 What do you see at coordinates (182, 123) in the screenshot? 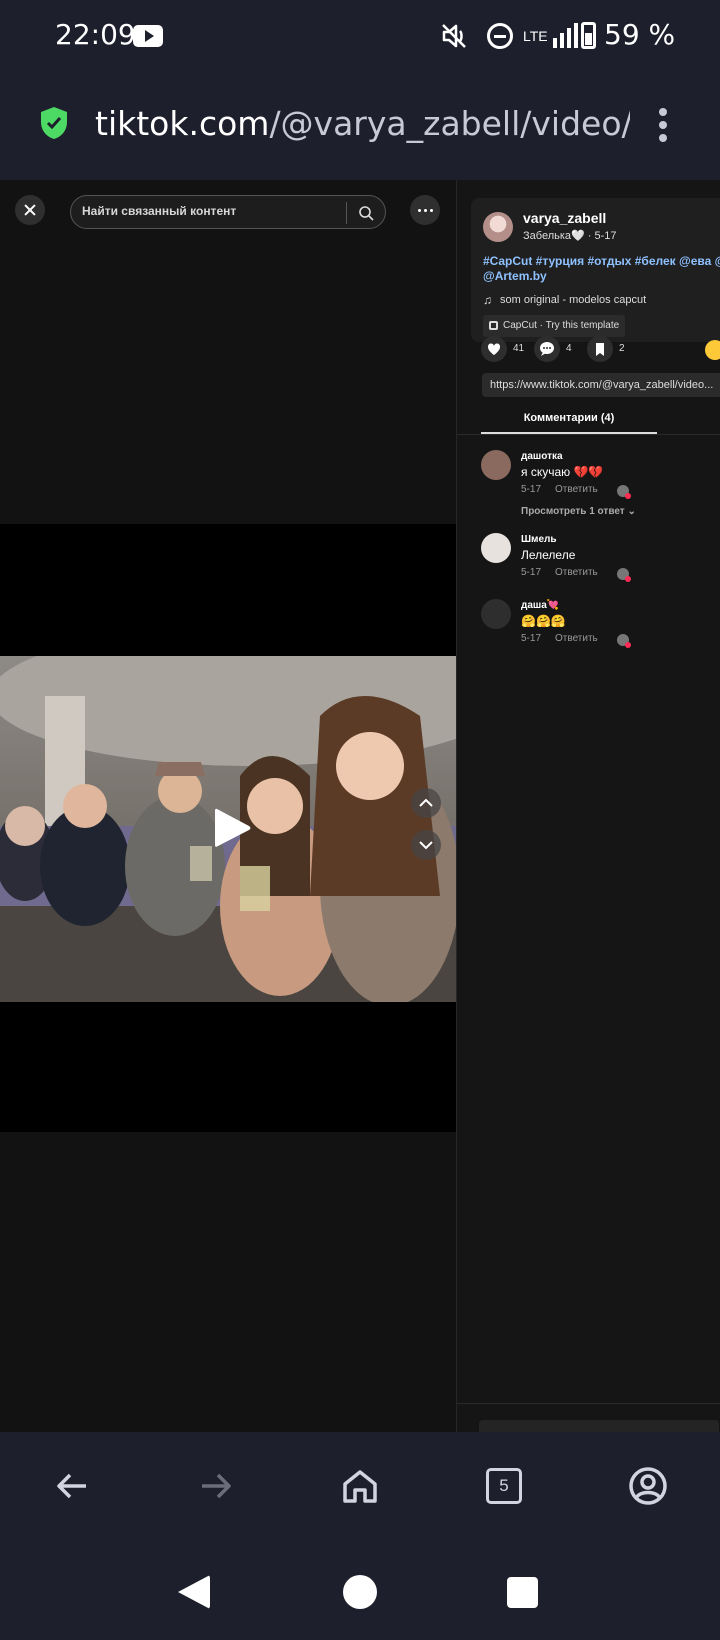
I see `url-host: tiktok.com` at bounding box center [182, 123].